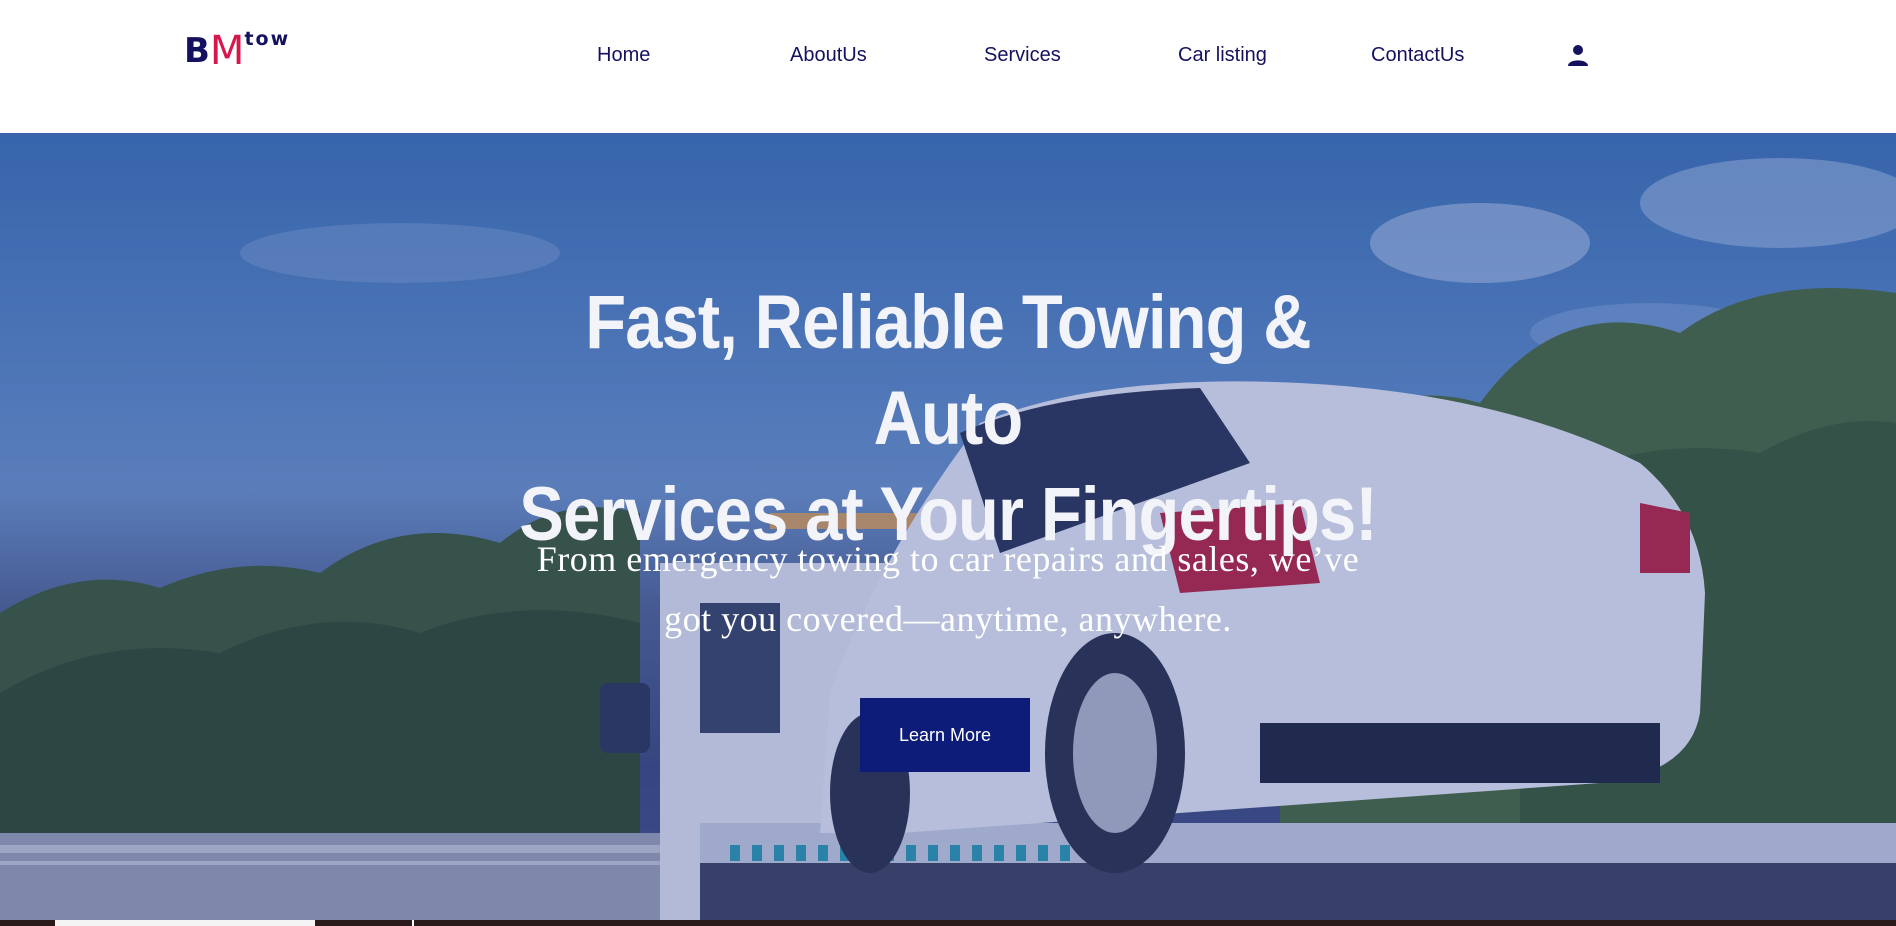 The width and height of the screenshot is (1896, 926). Describe the element at coordinates (945, 735) in the screenshot. I see `learn-more-button: Learn More` at that location.